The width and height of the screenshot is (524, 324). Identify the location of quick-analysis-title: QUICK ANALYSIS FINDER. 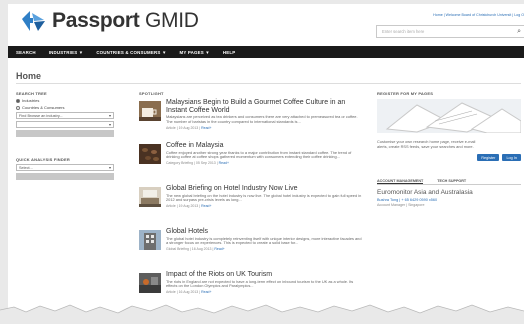
(43, 159).